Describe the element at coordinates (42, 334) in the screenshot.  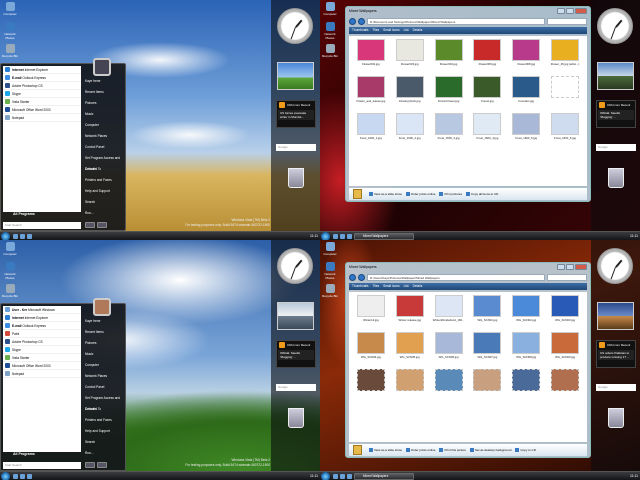
I see `start-item-paint: Paint` at that location.